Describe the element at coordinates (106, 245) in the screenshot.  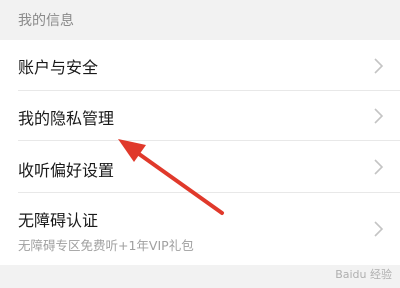
I see `row-subtitle: 无障碍专区免费听+1年VIP礼包` at that location.